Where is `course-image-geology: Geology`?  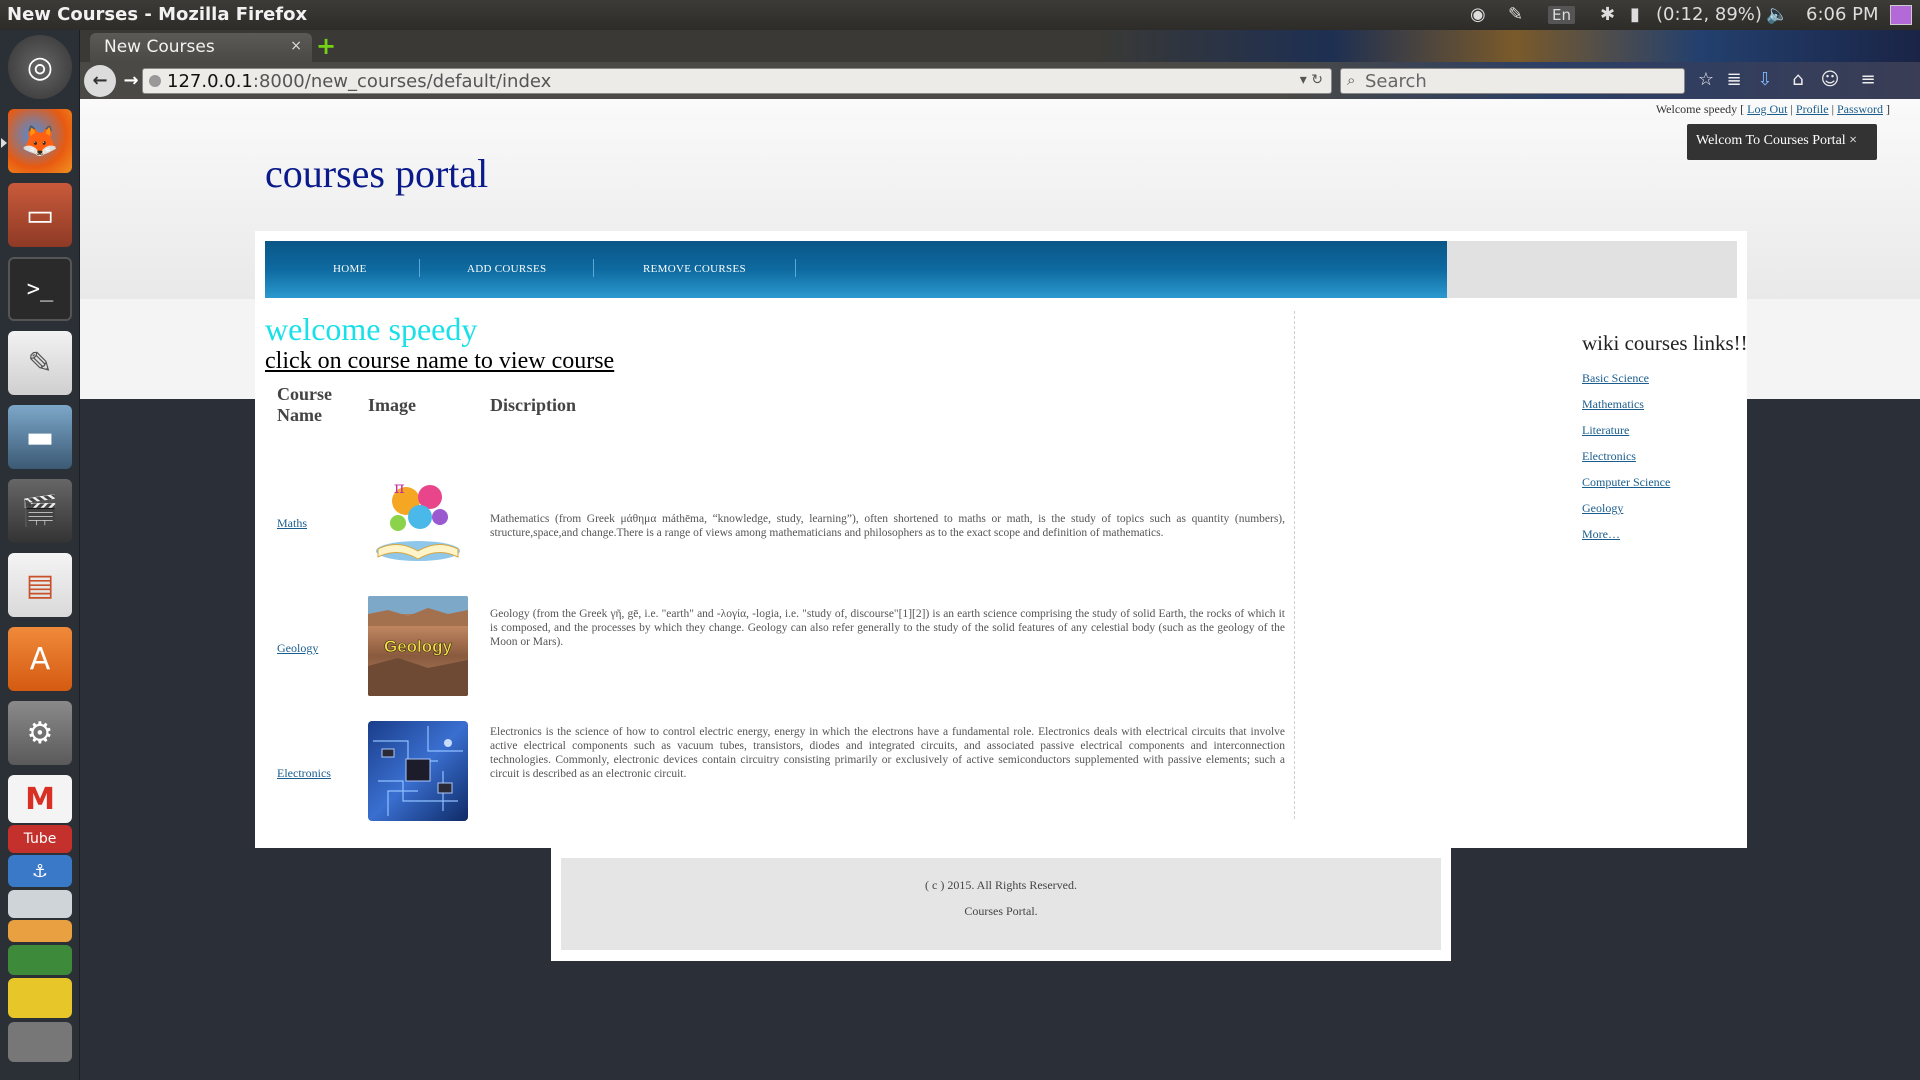
course-image-geology: Geology is located at coordinates (418, 646).